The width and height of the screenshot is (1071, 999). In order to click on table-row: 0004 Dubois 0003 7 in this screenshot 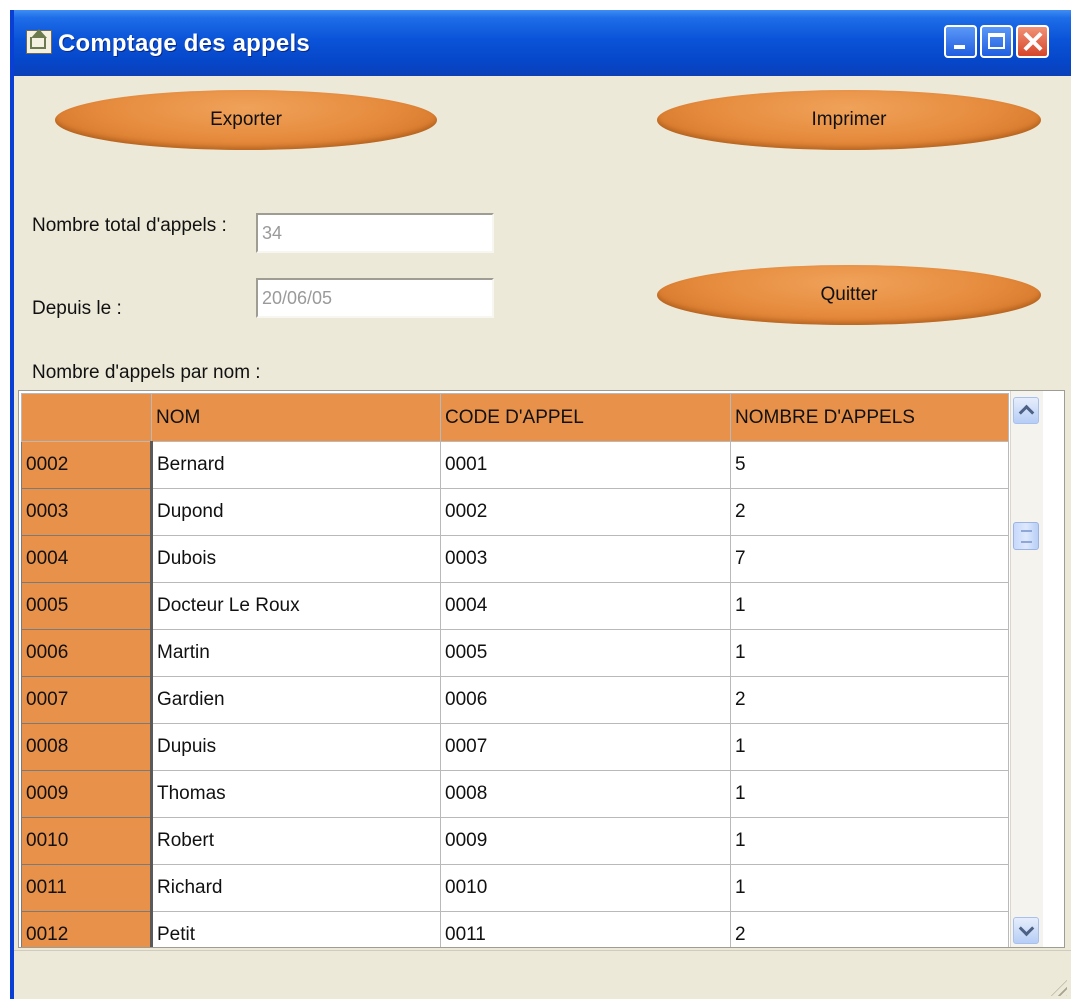, I will do `click(515, 559)`.